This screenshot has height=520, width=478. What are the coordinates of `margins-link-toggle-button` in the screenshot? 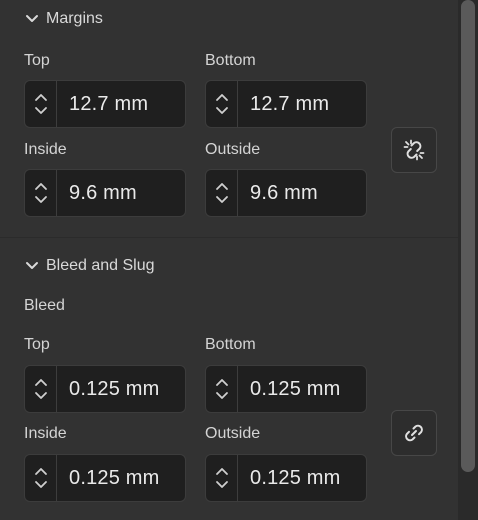 It's located at (414, 150).